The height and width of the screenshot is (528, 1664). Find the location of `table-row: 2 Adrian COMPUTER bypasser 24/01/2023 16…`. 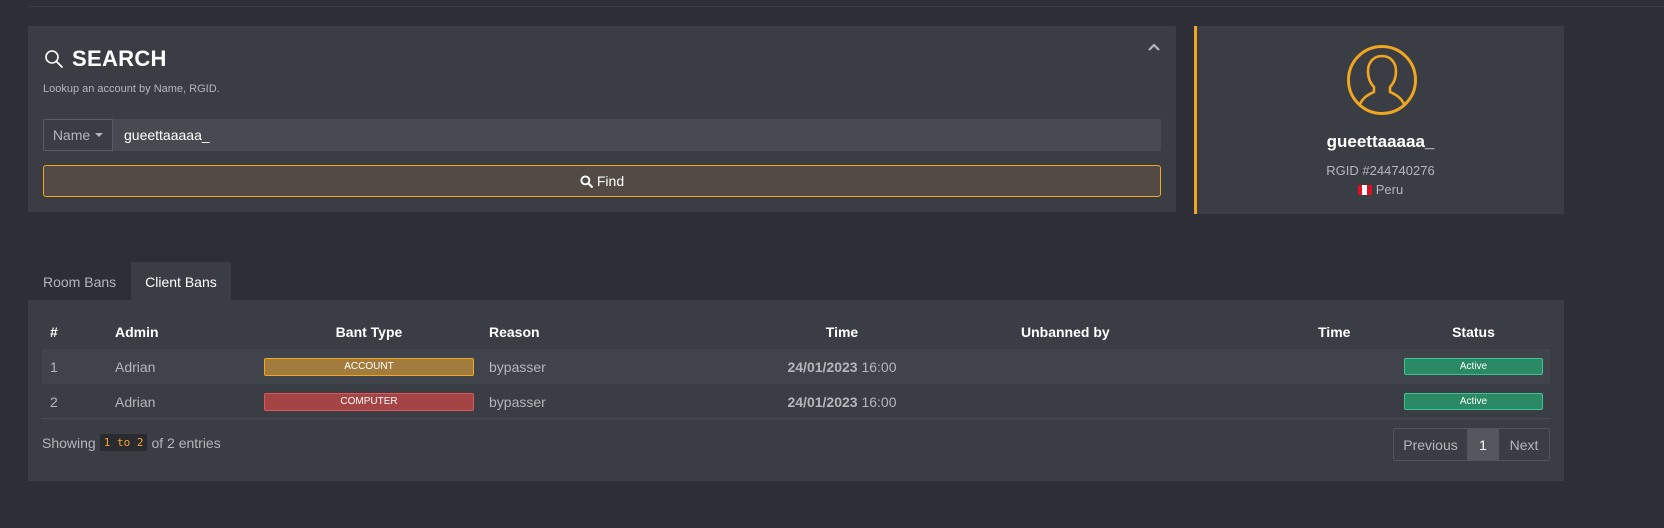

table-row: 2 Adrian COMPUTER bypasser 24/01/2023 16… is located at coordinates (796, 401).